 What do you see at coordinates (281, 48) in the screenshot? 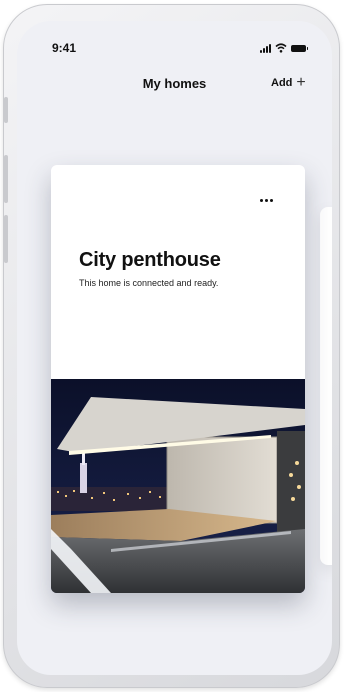
I see `wifi-icon` at bounding box center [281, 48].